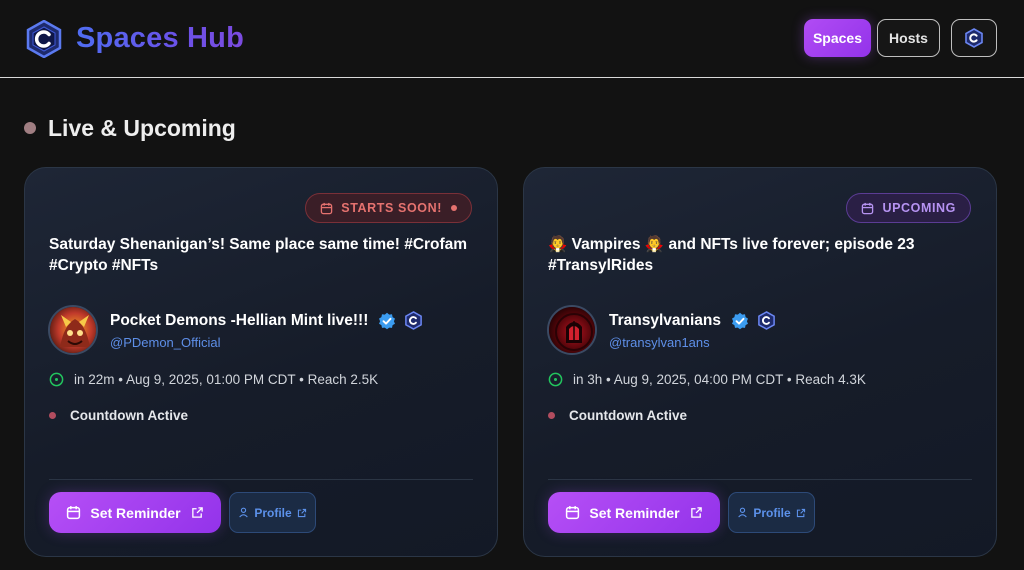 The image size is (1024, 570). I want to click on host-name-label: Pocket Demons -Hellian Mint live!!!, so click(239, 320).